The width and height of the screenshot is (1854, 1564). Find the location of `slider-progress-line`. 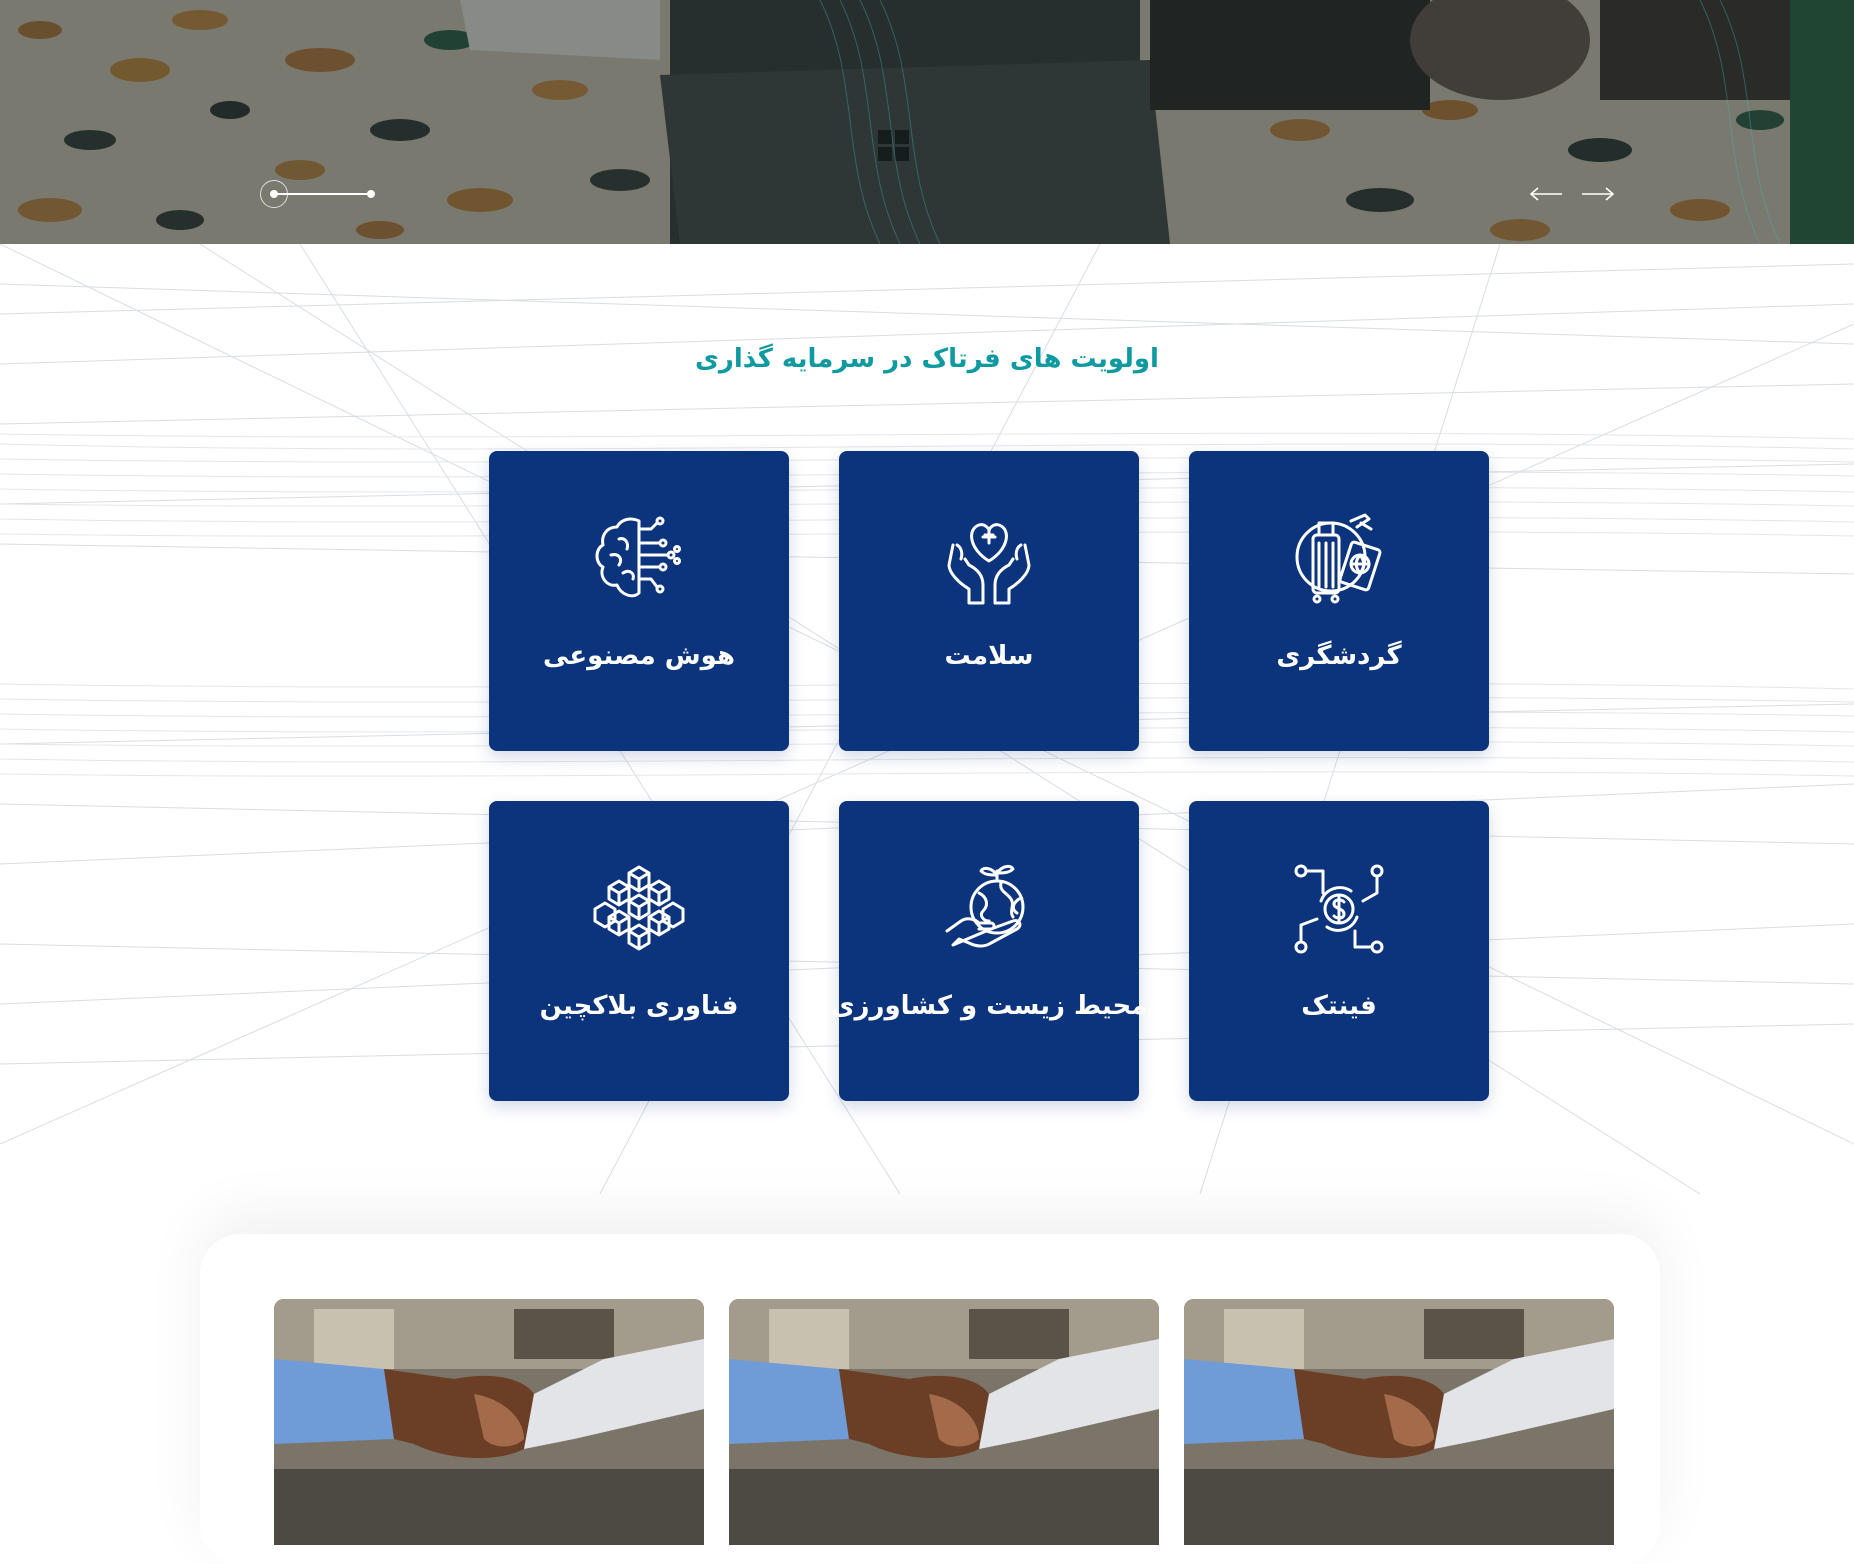

slider-progress-line is located at coordinates (322, 194).